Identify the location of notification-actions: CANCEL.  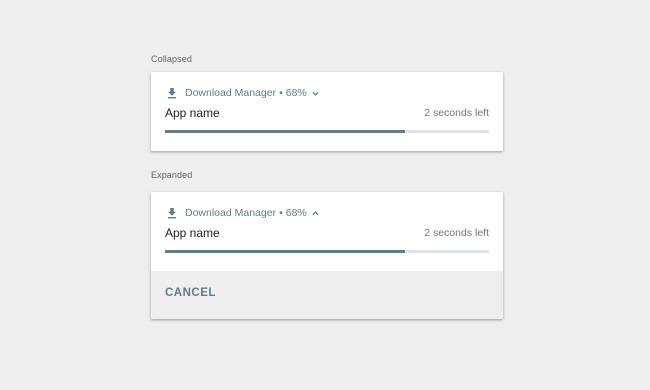
(327, 295).